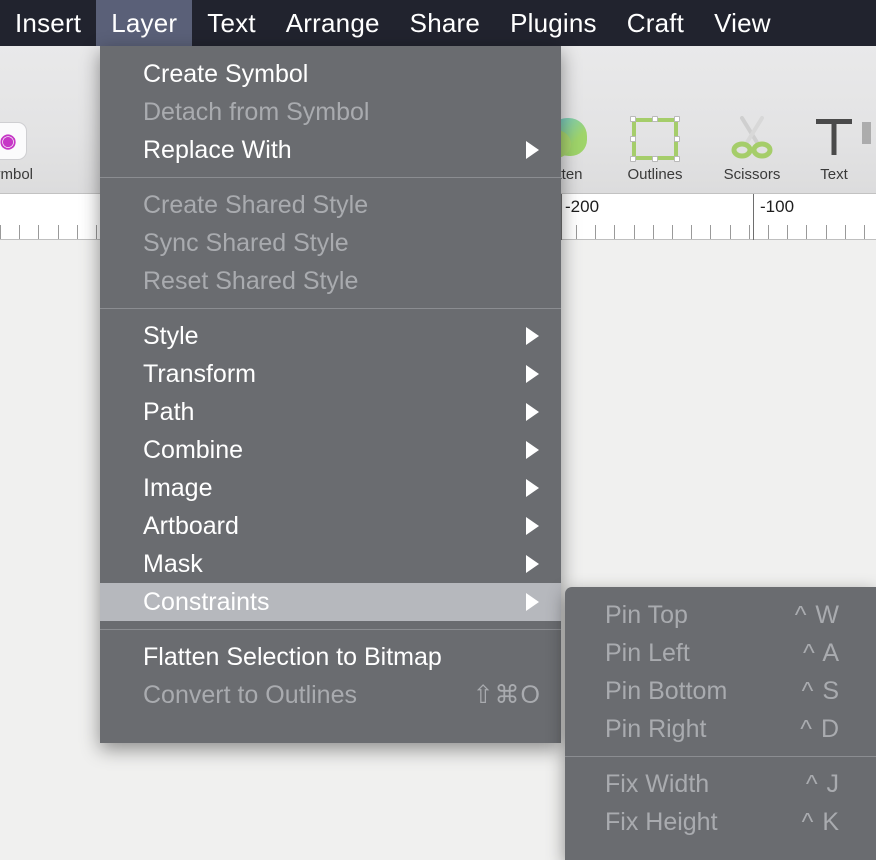 The image size is (876, 860). Describe the element at coordinates (720, 784) in the screenshot. I see `menu-item-fix-width: Fix Width ^ J` at that location.